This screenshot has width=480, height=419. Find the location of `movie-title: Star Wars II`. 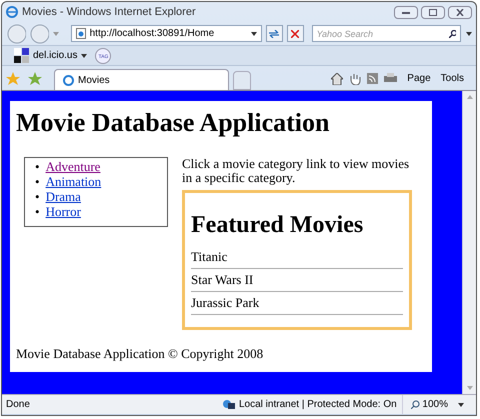

movie-title: Star Wars II is located at coordinates (222, 280).